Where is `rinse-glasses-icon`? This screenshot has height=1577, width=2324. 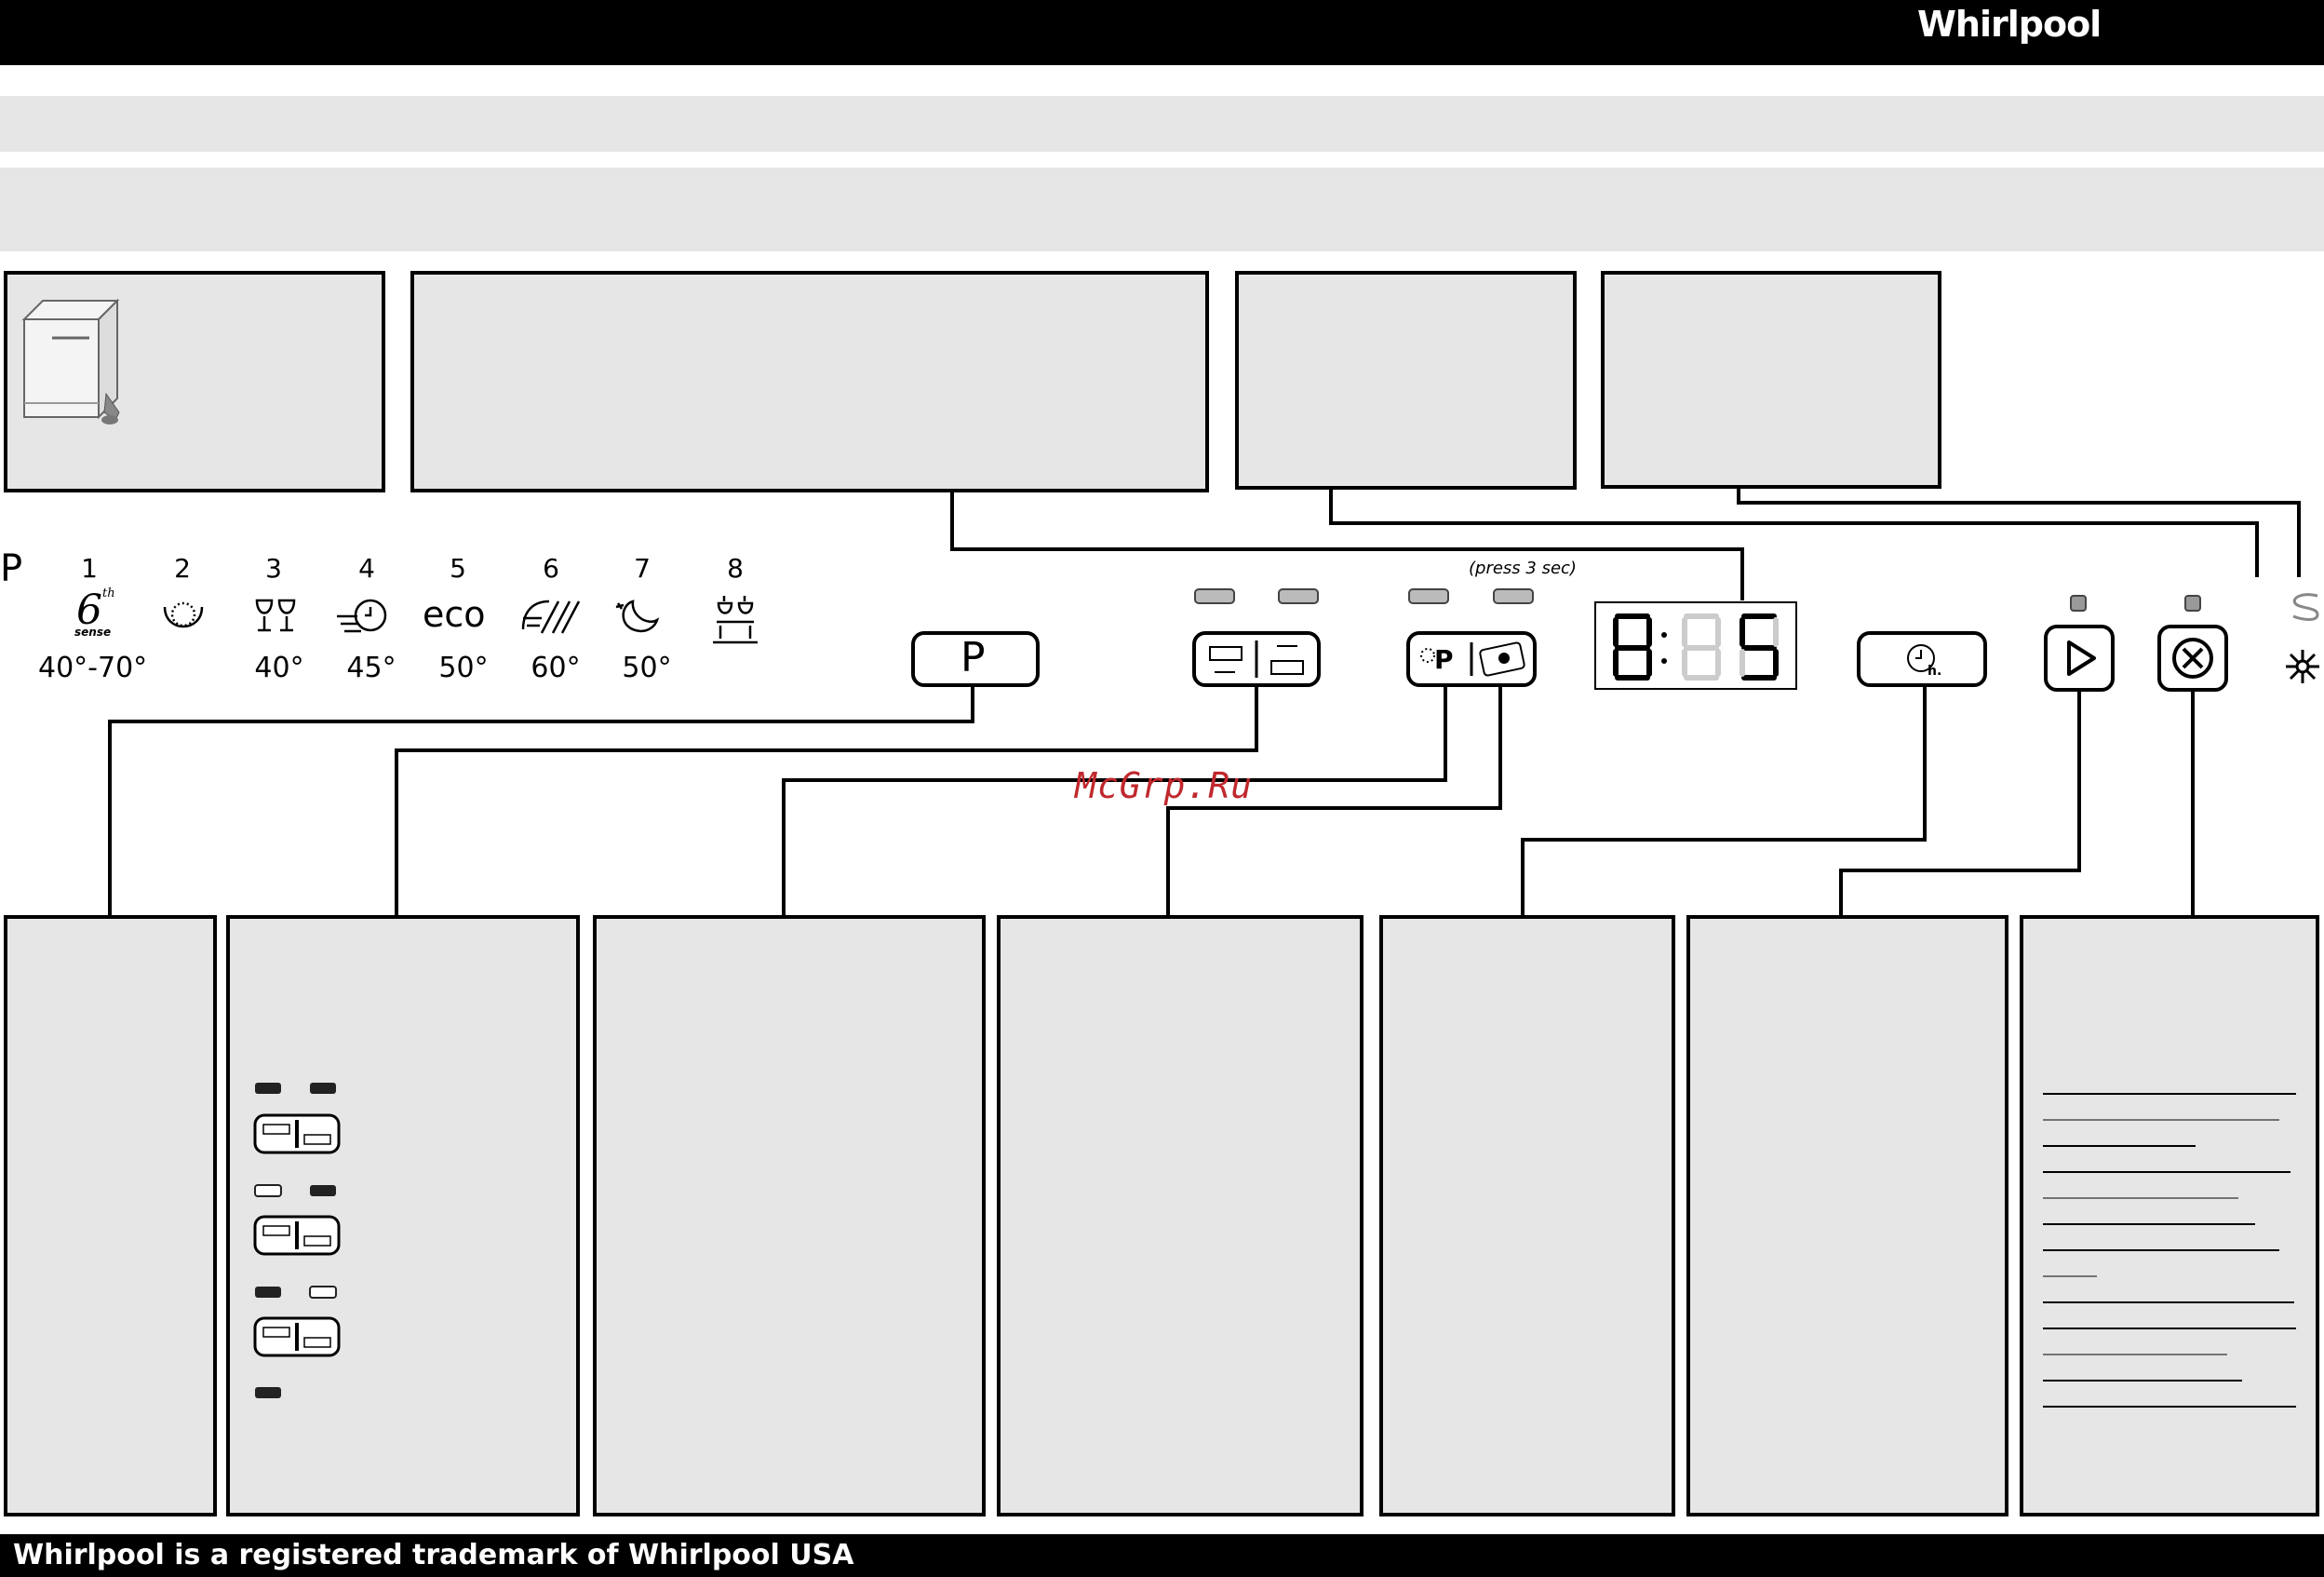
rinse-glasses-icon is located at coordinates (735, 620).